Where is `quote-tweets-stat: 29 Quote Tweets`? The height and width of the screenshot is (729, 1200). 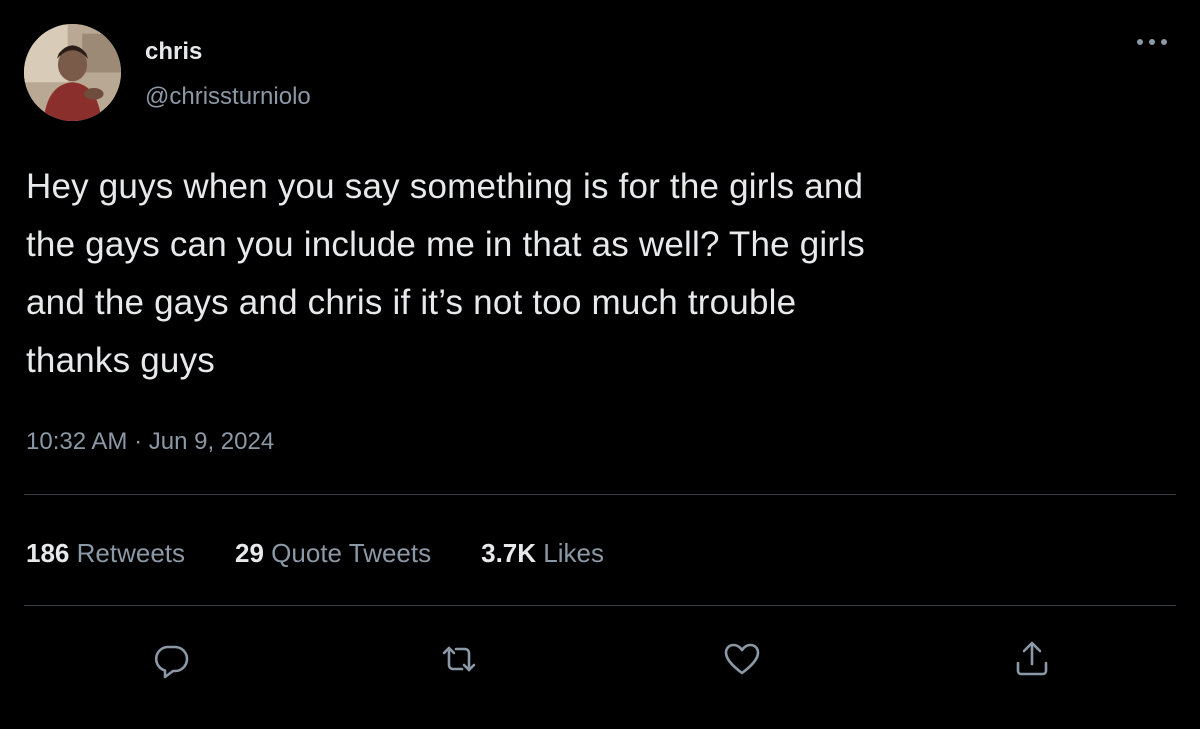 quote-tweets-stat: 29 Quote Tweets is located at coordinates (333, 553).